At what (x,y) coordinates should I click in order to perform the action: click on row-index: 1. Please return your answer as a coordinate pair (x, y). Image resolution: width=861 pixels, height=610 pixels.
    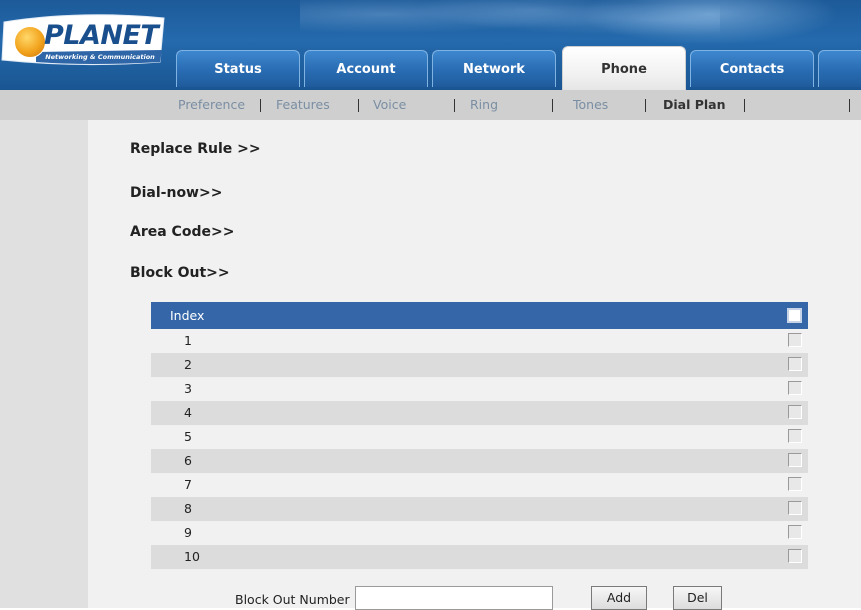
    Looking at the image, I should click on (188, 340).